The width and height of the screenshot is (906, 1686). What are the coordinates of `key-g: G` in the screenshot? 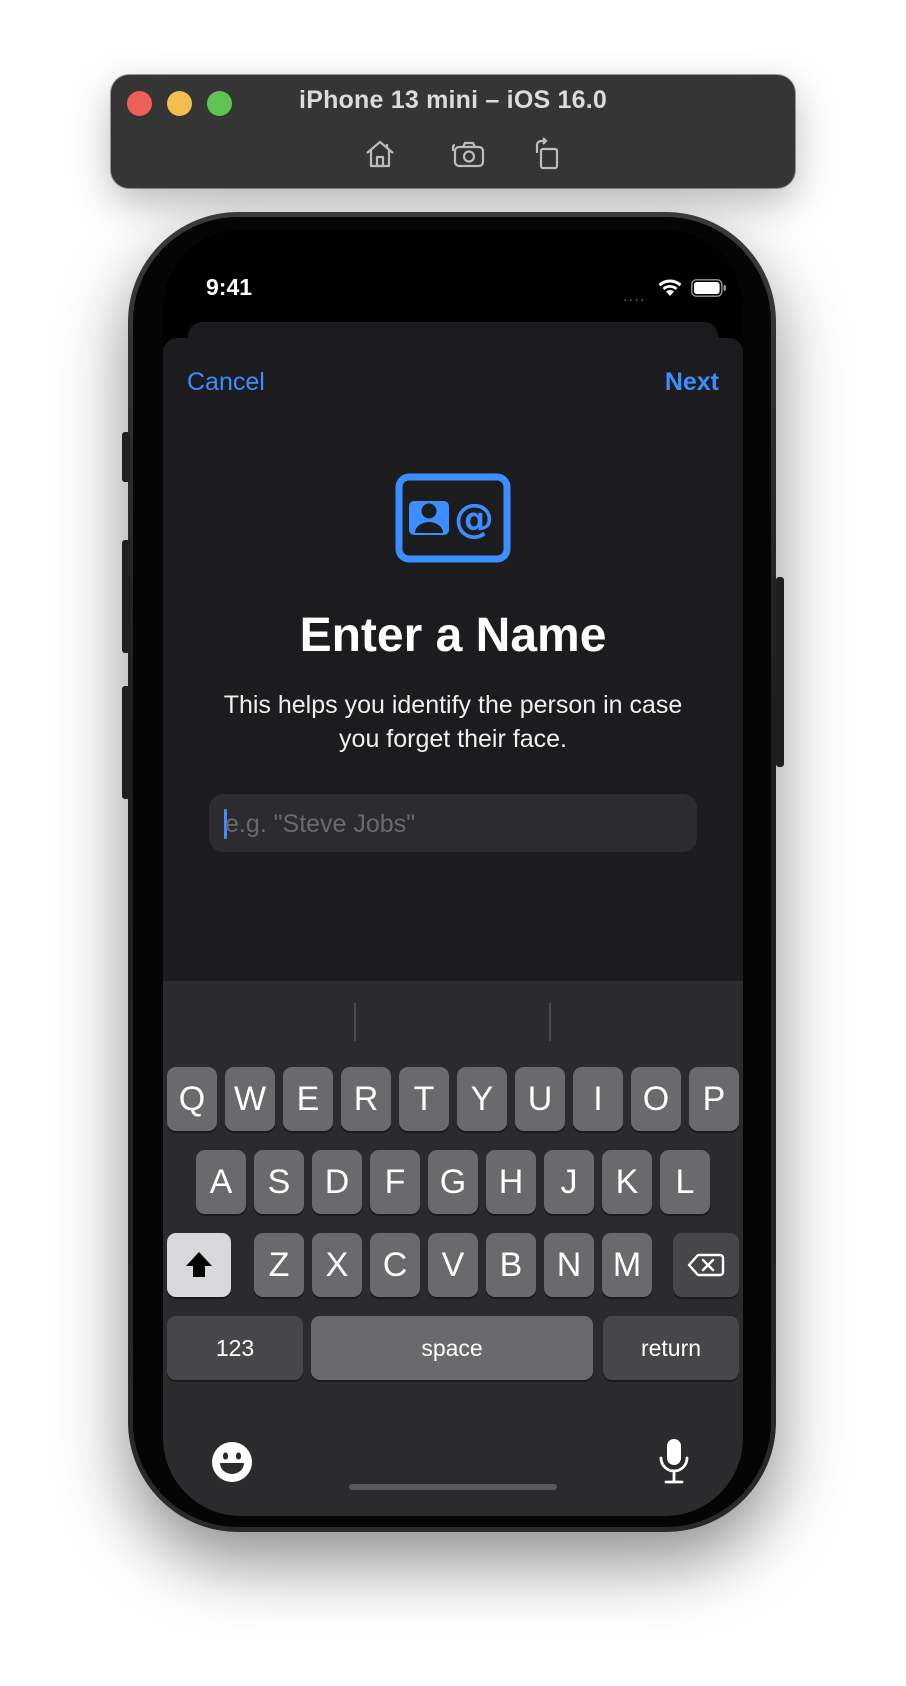 It's located at (453, 1182).